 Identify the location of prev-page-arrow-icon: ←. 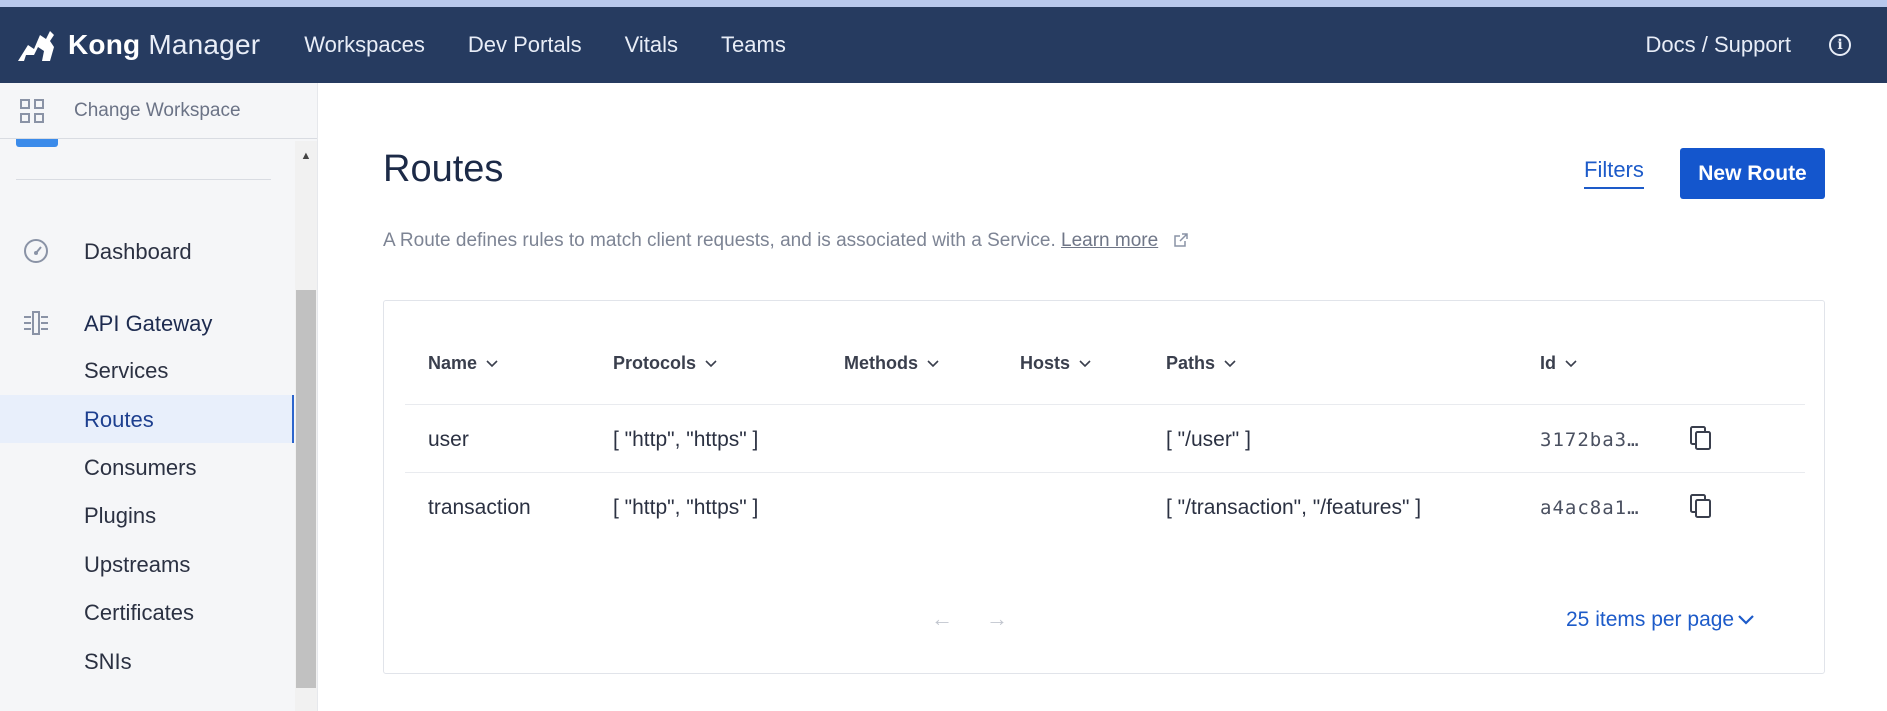
(942, 619).